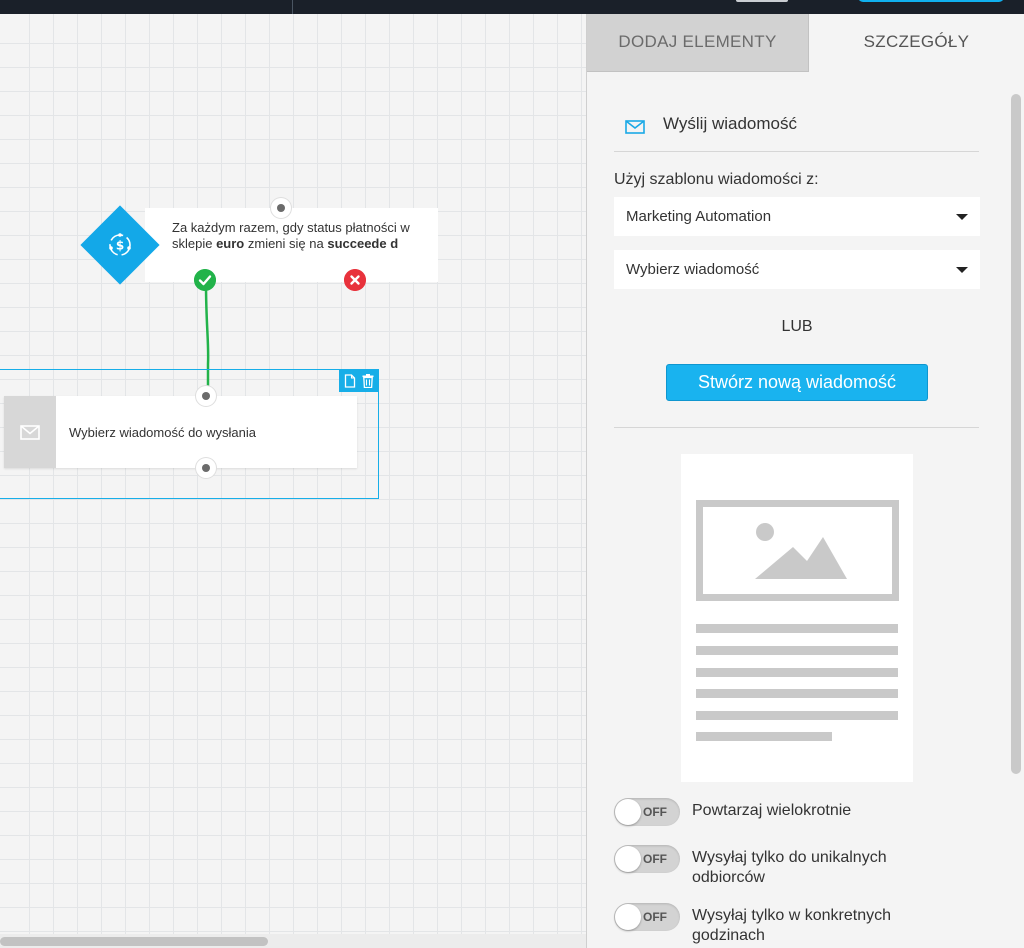  I want to click on topbar-secondary-button, so click(762, 1).